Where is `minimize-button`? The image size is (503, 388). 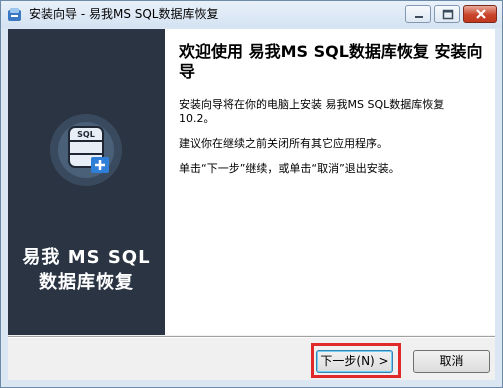
minimize-button is located at coordinates (418, 14).